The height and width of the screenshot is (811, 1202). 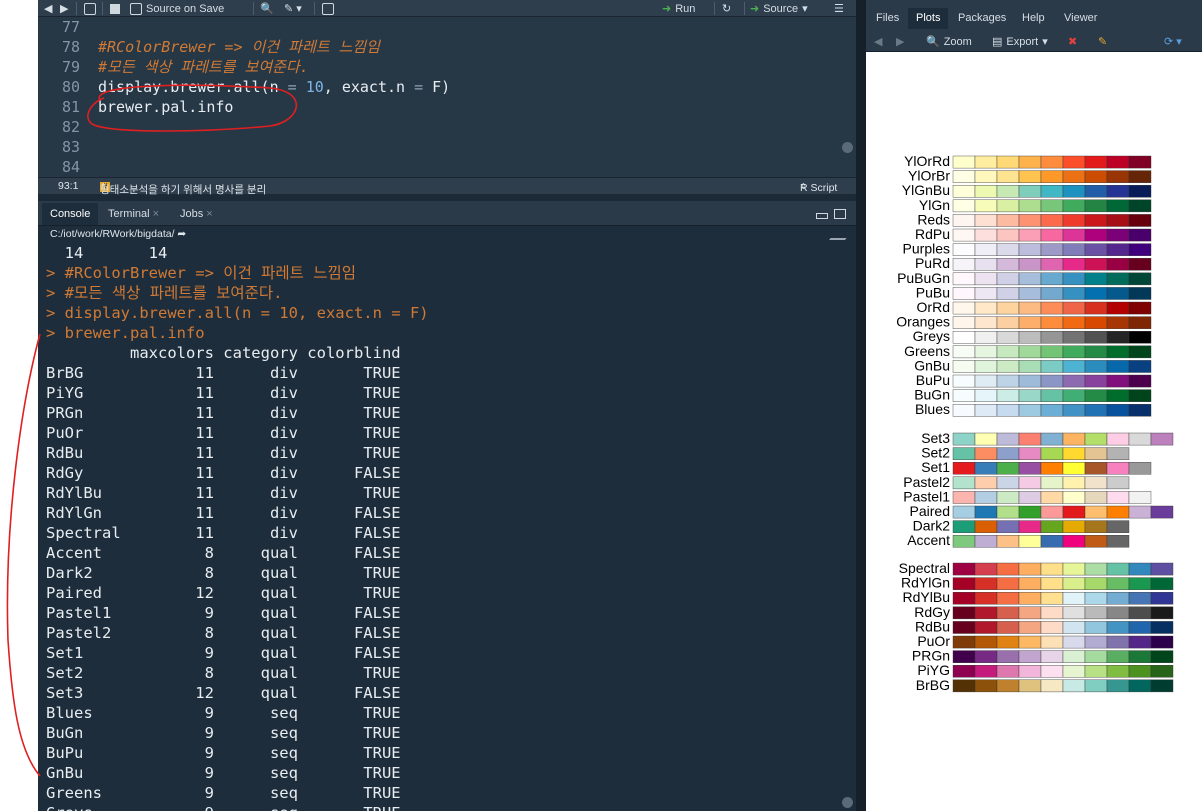 I want to click on tab-files: Files, so click(x=887, y=18).